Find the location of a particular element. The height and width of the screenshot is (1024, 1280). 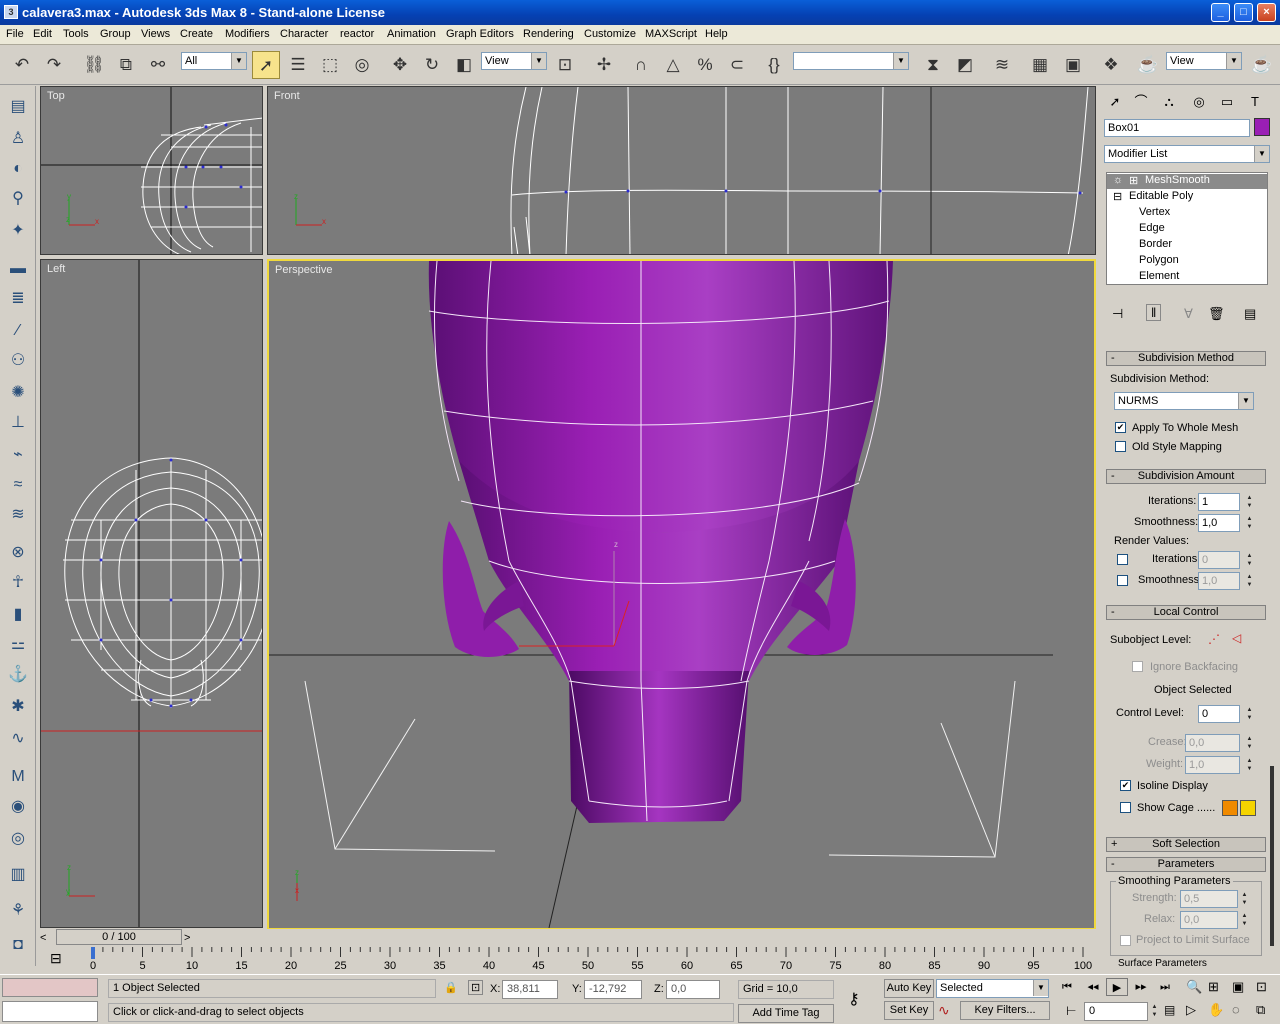

unlink-icon: ⧉ is located at coordinates (126, 65).